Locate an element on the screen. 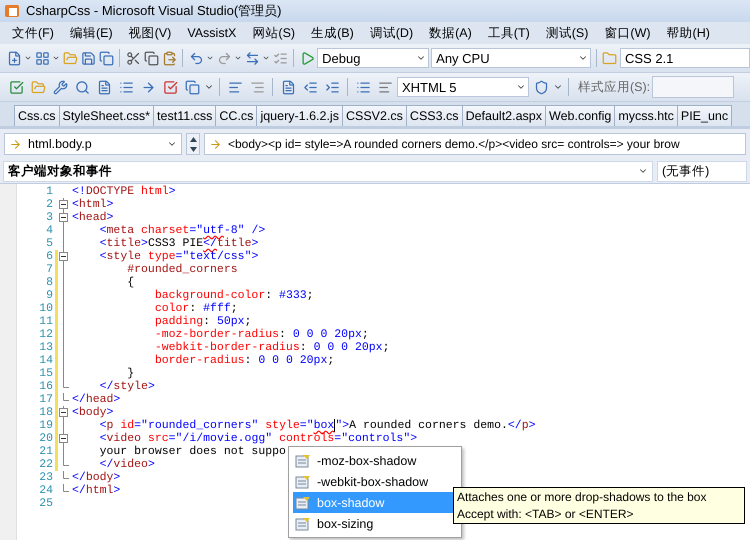 Image resolution: width=750 pixels, height=540 pixels. document-tab: Css.cs is located at coordinates (37, 115).